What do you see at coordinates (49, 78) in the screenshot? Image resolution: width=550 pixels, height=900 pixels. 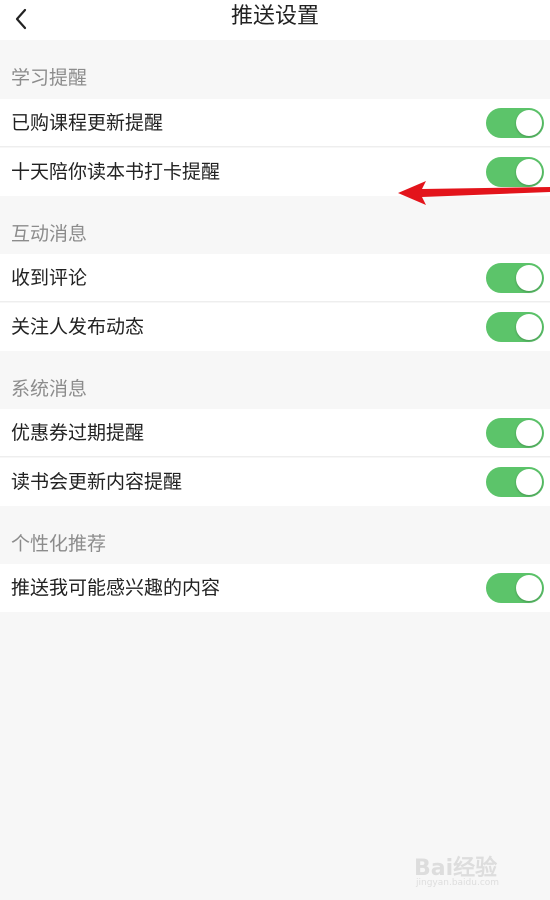 I see `section-title: 学习提醒` at bounding box center [49, 78].